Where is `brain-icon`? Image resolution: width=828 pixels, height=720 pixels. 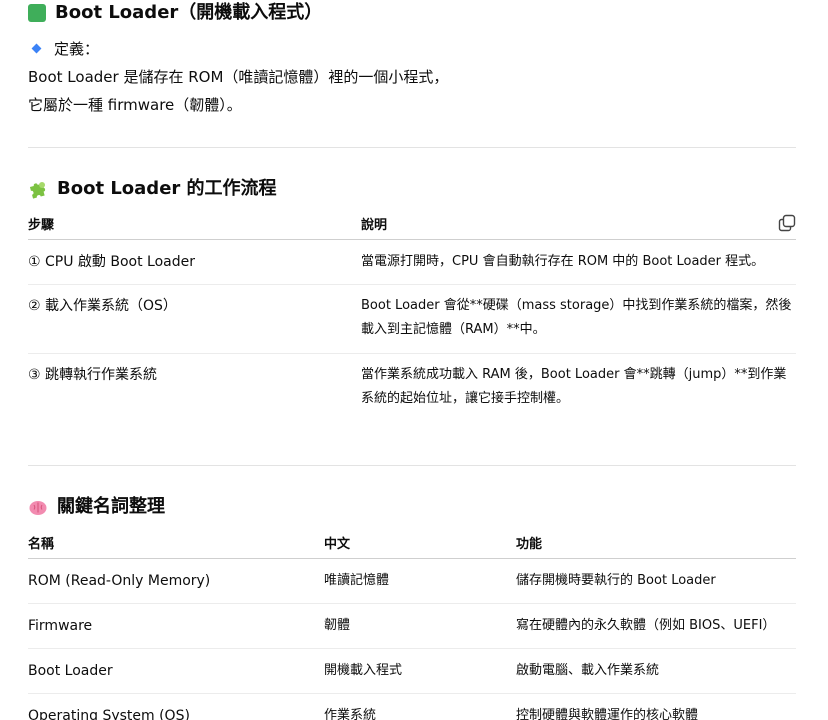
brain-icon is located at coordinates (38, 508).